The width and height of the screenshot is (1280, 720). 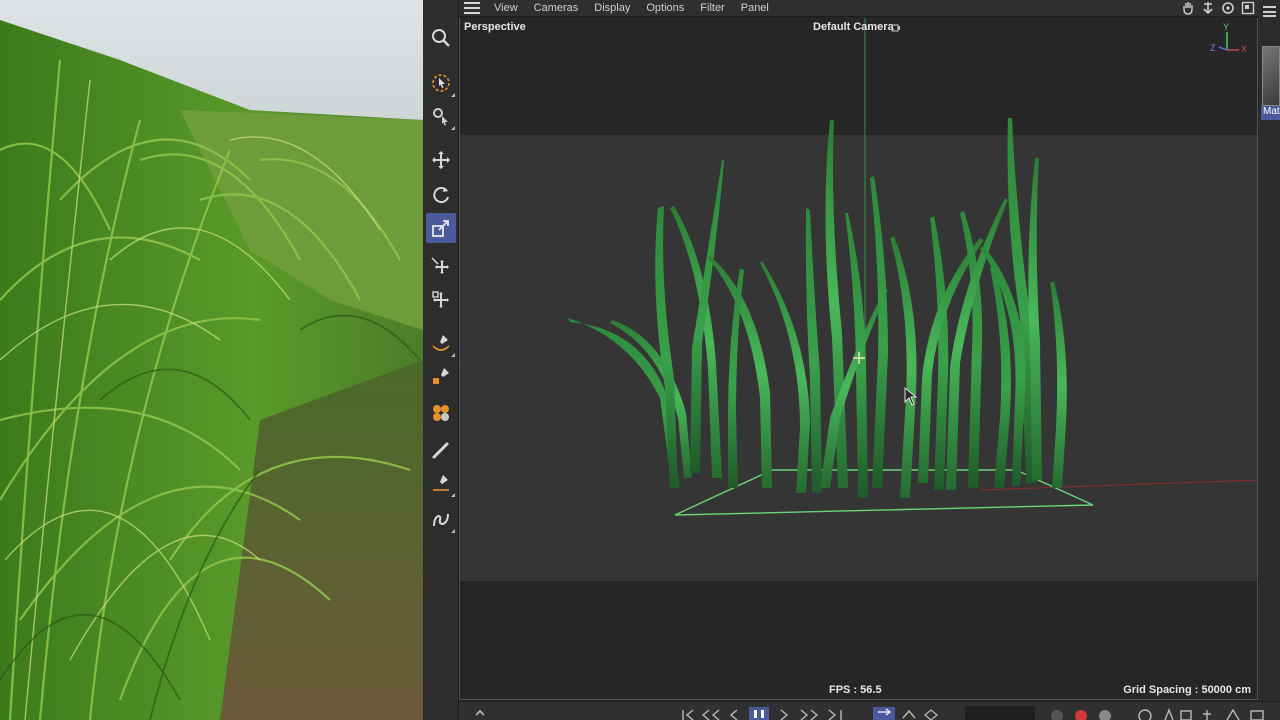 What do you see at coordinates (441, 267) in the screenshot?
I see `transfer-icon` at bounding box center [441, 267].